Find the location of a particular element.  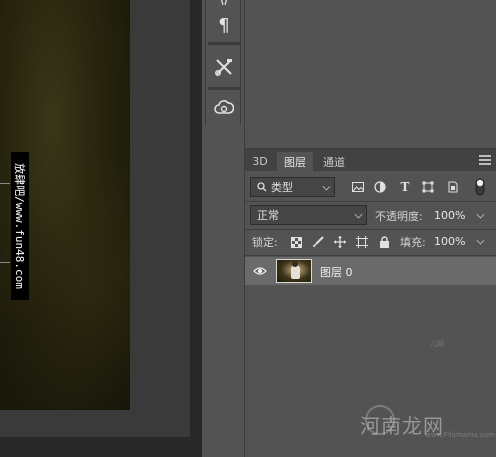

lock-row: 锁定: 填充: 100% is located at coordinates (370, 242).